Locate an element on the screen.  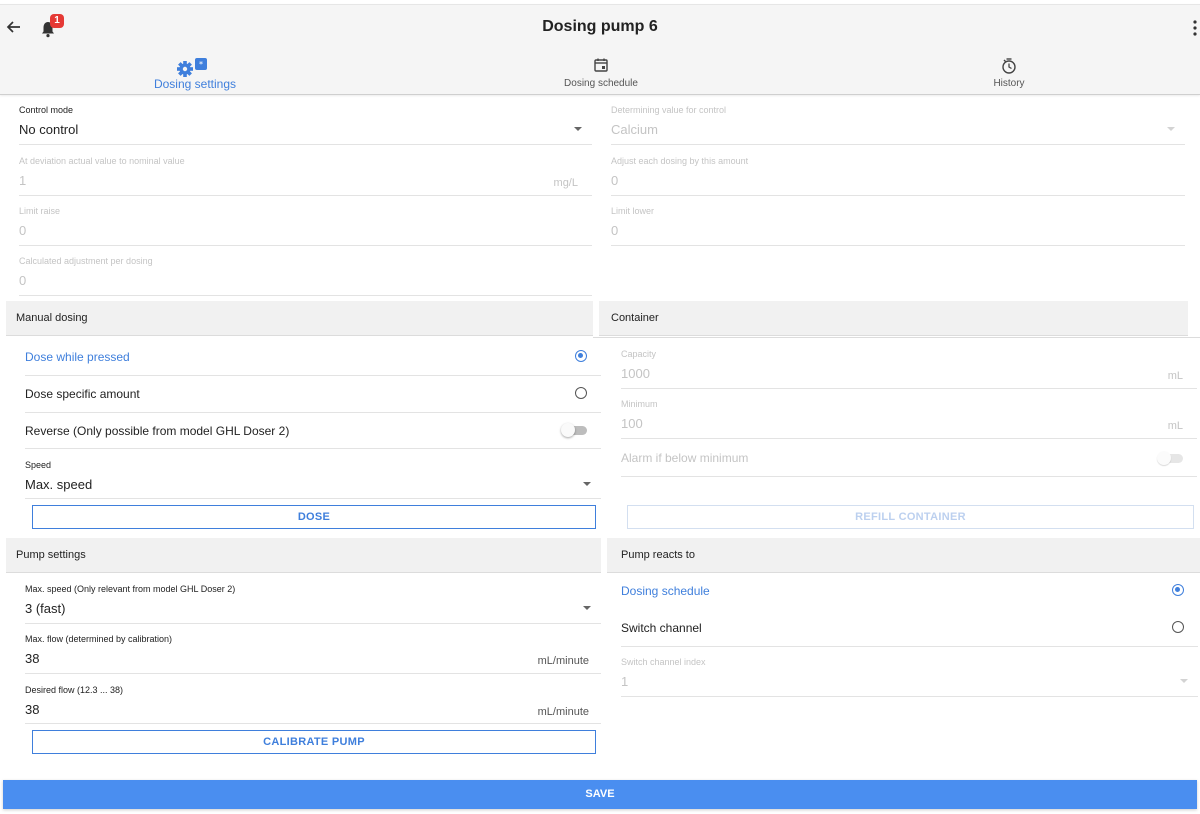
field-label: Adjust each dosing by this amount is located at coordinates (680, 161).